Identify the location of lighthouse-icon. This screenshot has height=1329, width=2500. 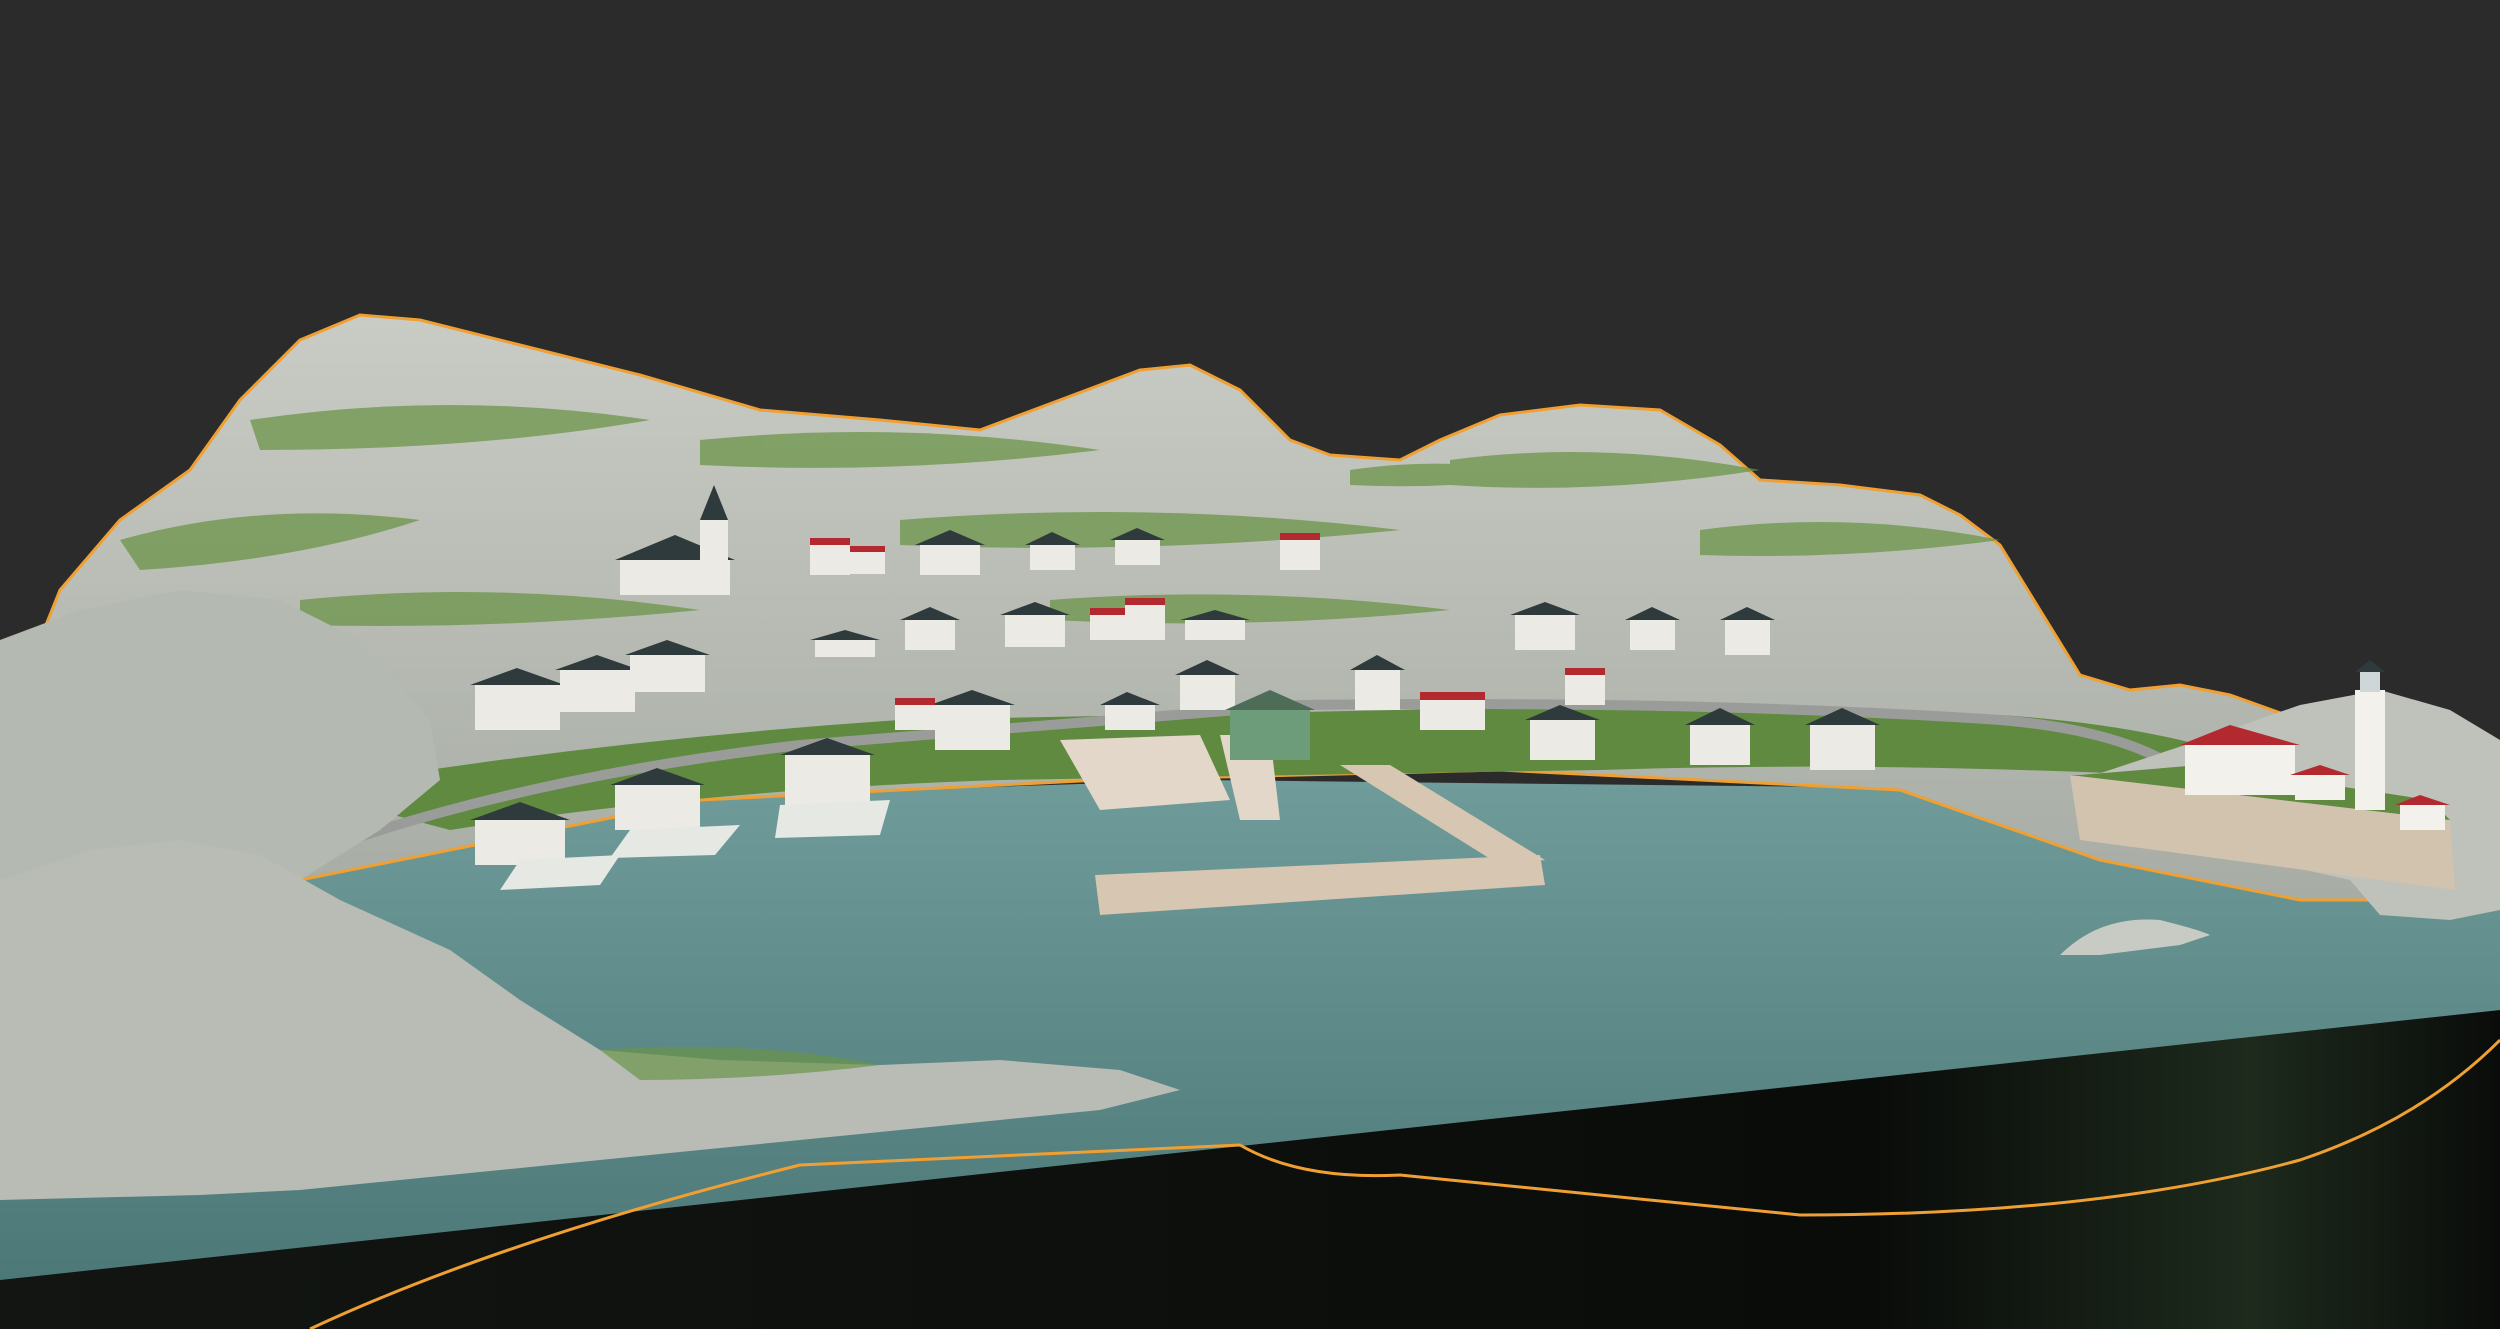
(2370, 682).